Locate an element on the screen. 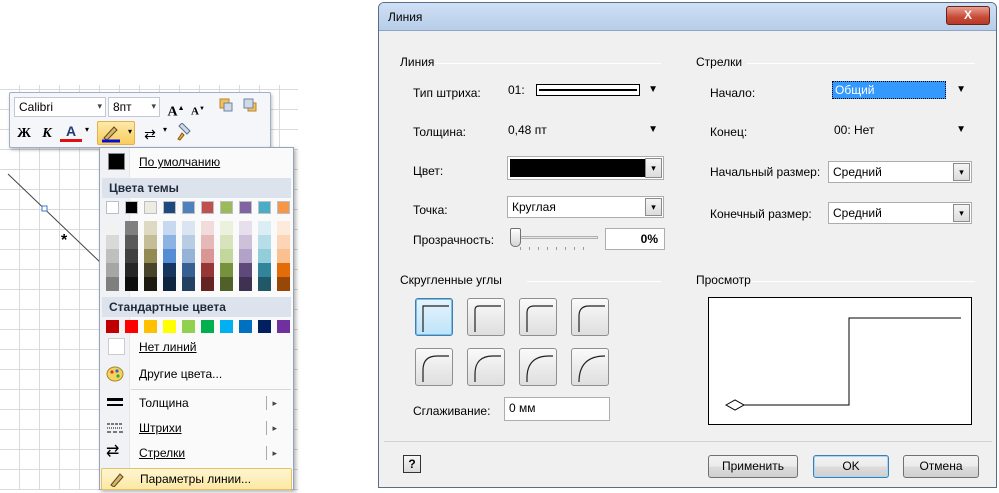  smoothing-input: 0 мм is located at coordinates (557, 409).